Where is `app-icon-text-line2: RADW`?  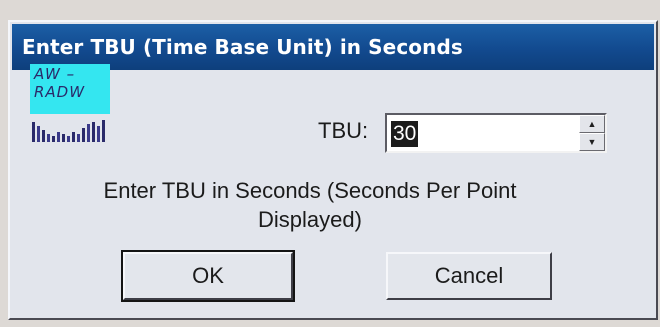
app-icon-text-line2: RADW is located at coordinates (60, 92).